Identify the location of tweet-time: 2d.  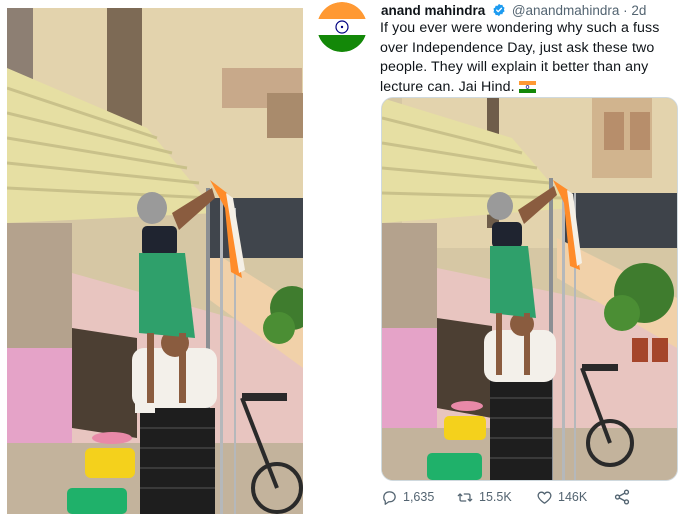
(638, 10).